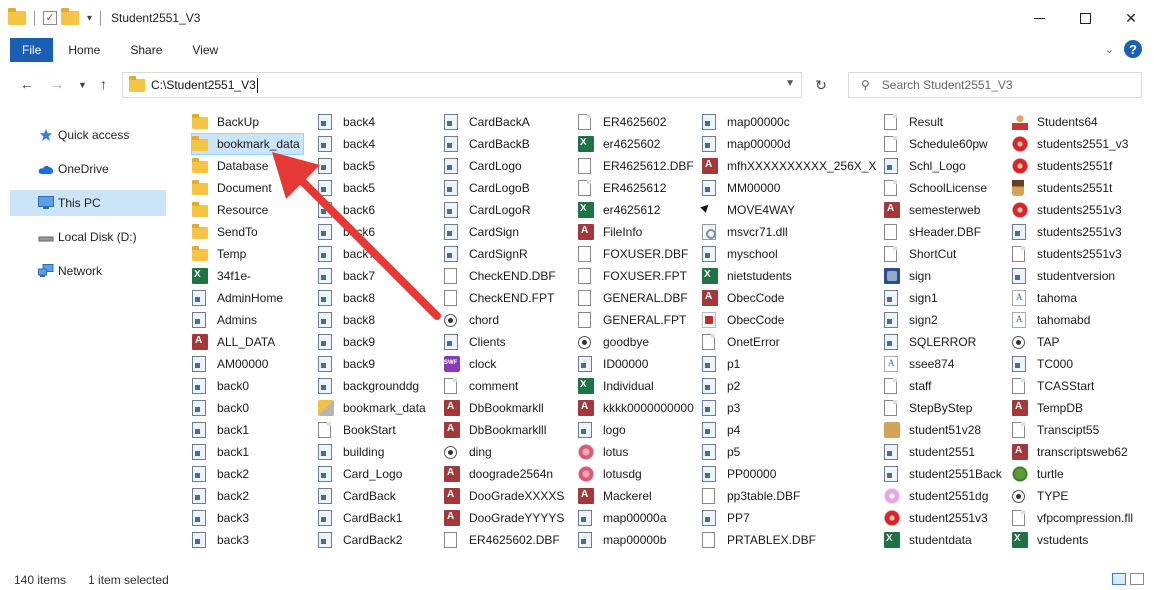 This screenshot has height=590, width=1154. What do you see at coordinates (505, 496) in the screenshot?
I see `file-item: DooGradeXXXXS` at bounding box center [505, 496].